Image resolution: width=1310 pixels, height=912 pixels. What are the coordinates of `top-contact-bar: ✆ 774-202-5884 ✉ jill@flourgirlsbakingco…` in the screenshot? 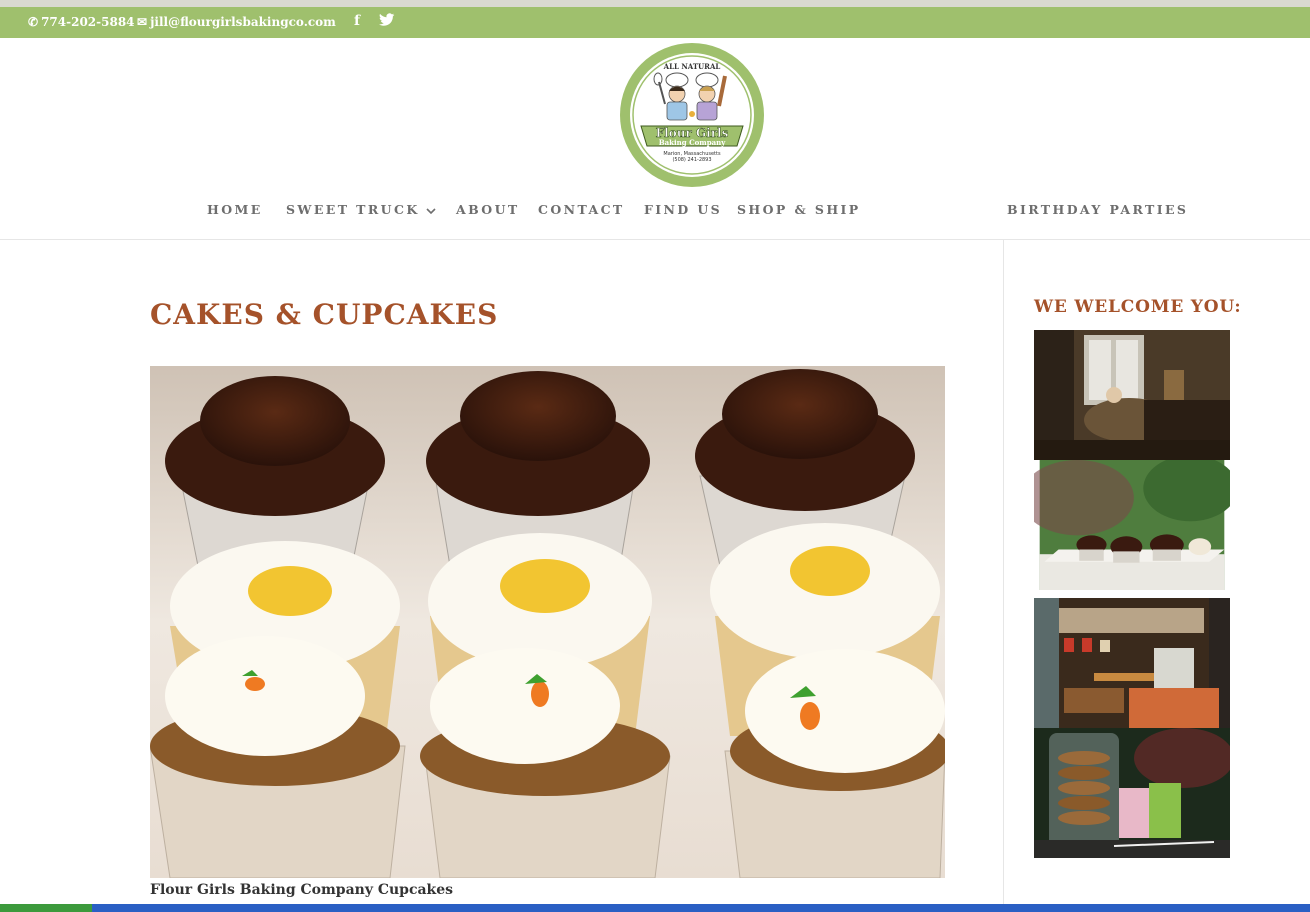 It's located at (655, 22).